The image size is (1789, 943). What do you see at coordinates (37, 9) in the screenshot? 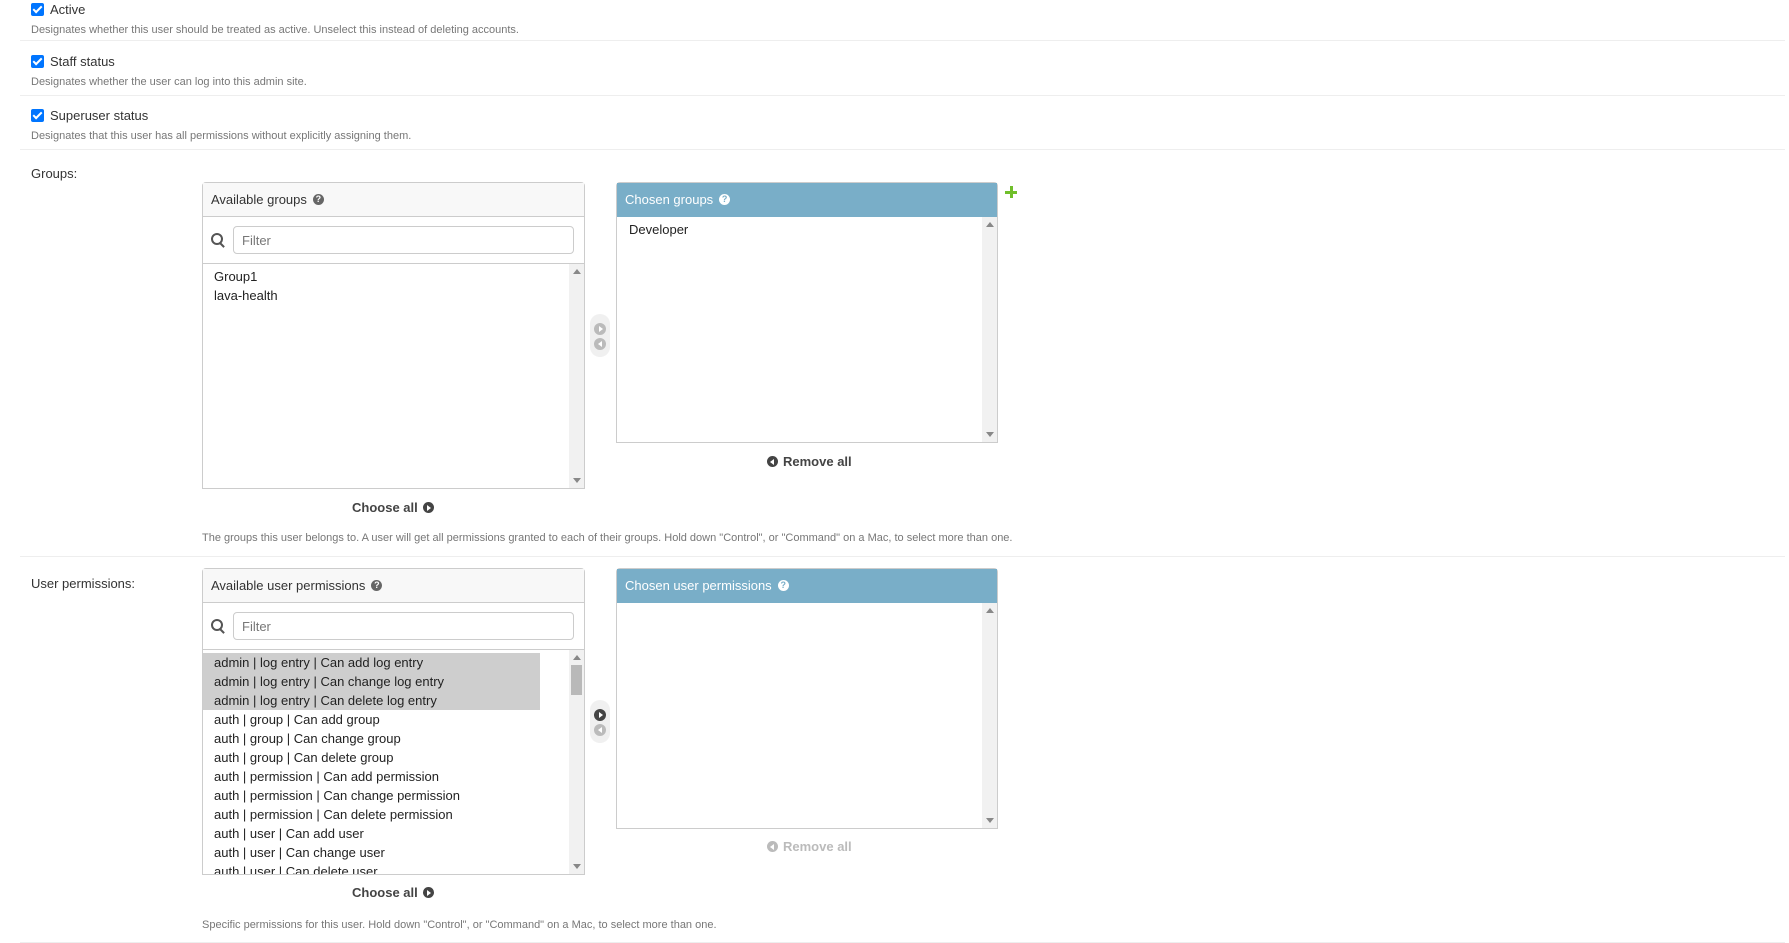
I see `active-checkbox` at bounding box center [37, 9].